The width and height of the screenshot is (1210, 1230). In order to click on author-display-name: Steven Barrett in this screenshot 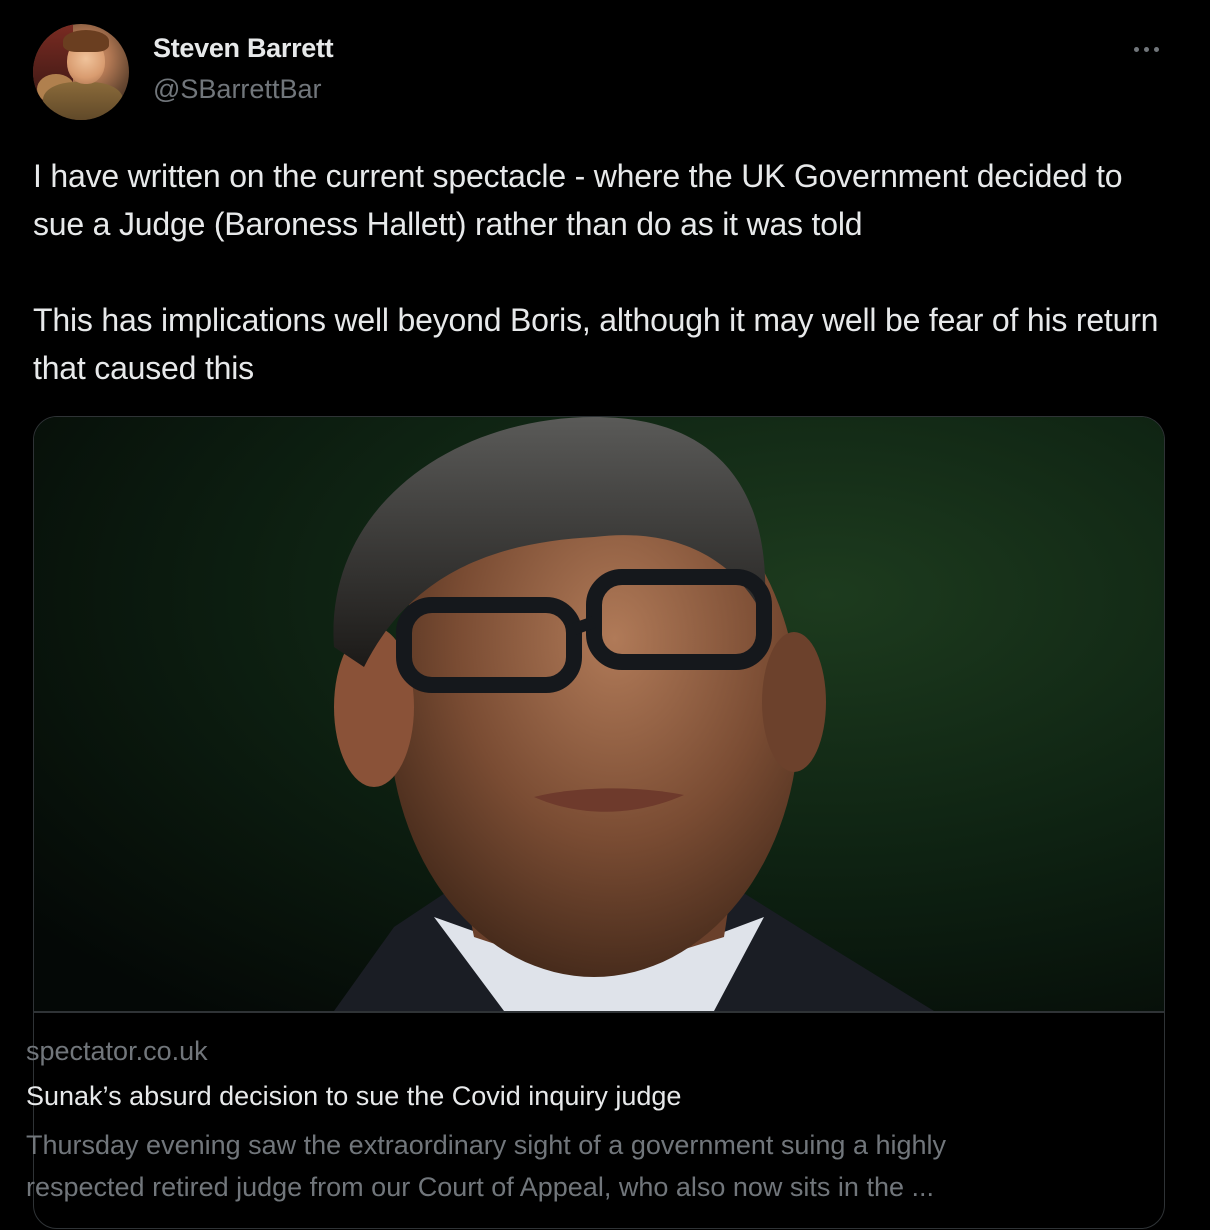, I will do `click(243, 48)`.